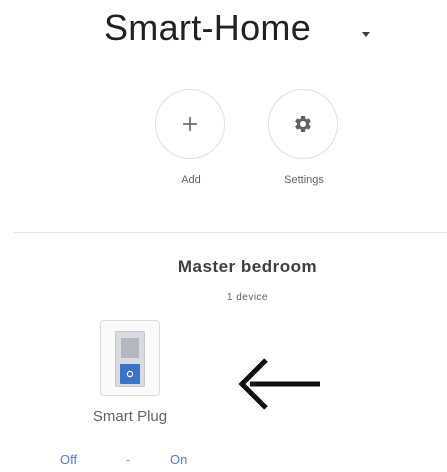 This screenshot has width=447, height=472. I want to click on device-name: Smart Plug, so click(130, 416).